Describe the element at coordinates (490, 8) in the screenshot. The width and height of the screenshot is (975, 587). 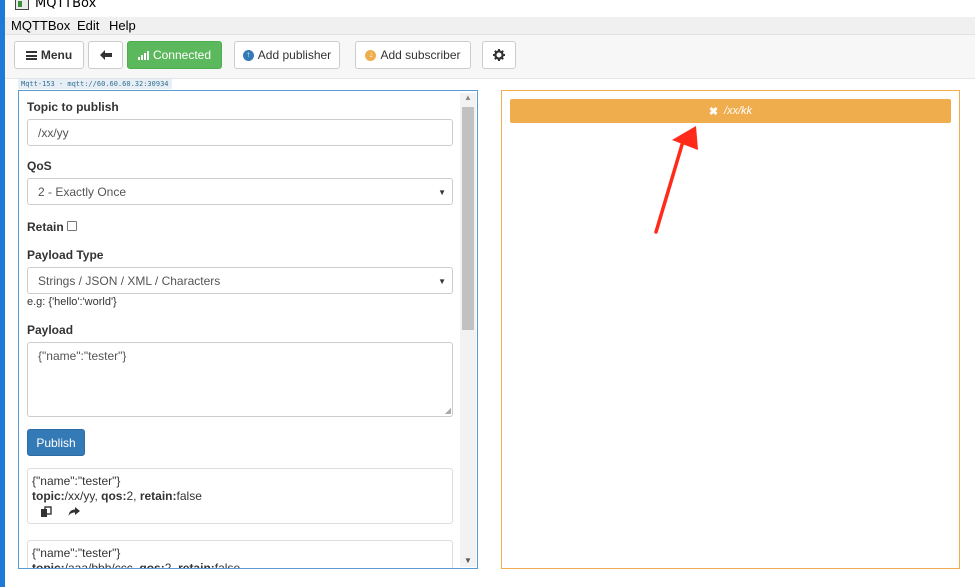
I see `title-bar: MQTTBox` at that location.